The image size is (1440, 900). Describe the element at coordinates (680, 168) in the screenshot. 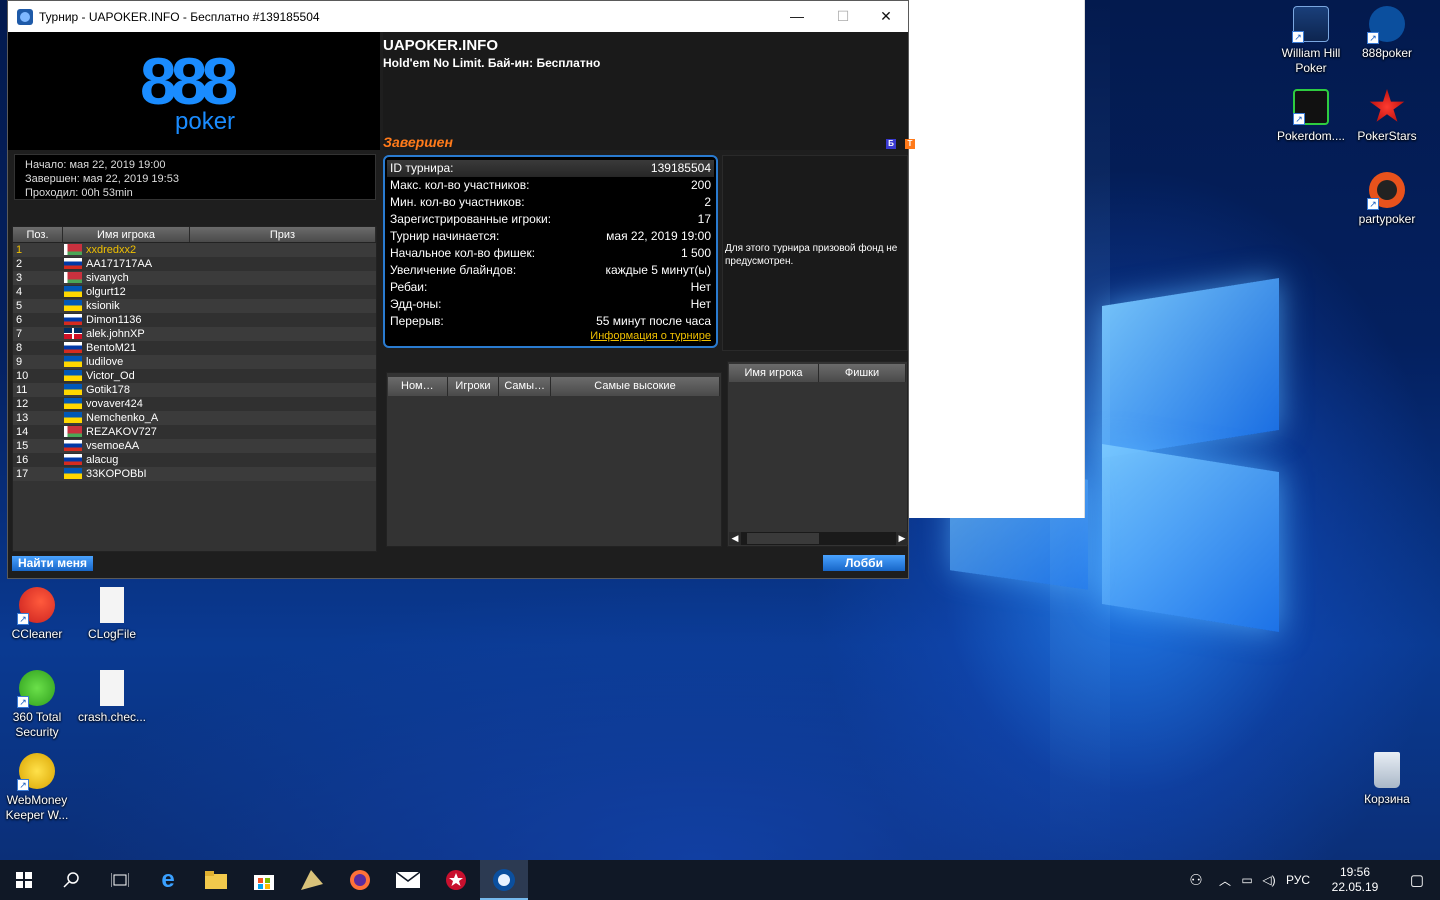

I see `detail-value: 139185504` at that location.